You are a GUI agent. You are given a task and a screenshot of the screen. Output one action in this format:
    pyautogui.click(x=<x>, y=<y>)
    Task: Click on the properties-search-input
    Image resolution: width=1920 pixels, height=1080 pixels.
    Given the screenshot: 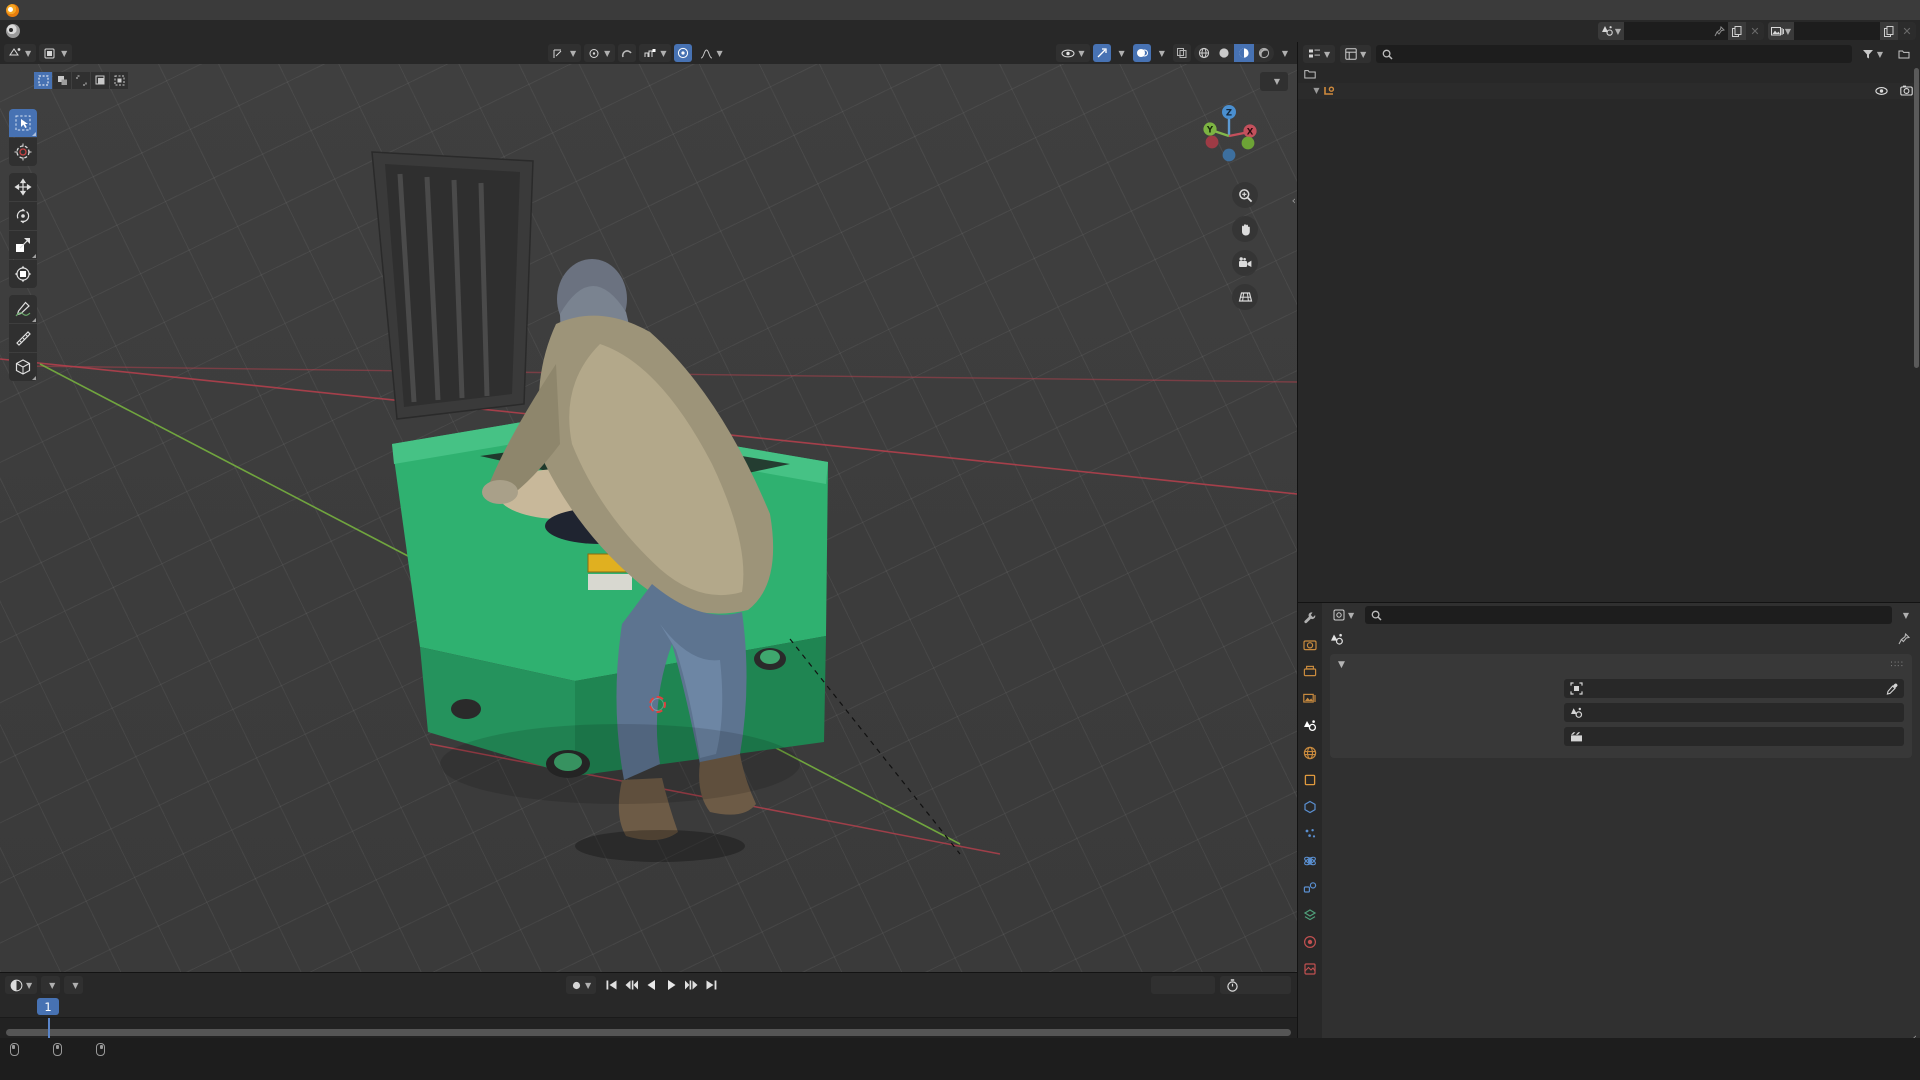 What is the action you would take?
    pyautogui.click(x=1628, y=615)
    